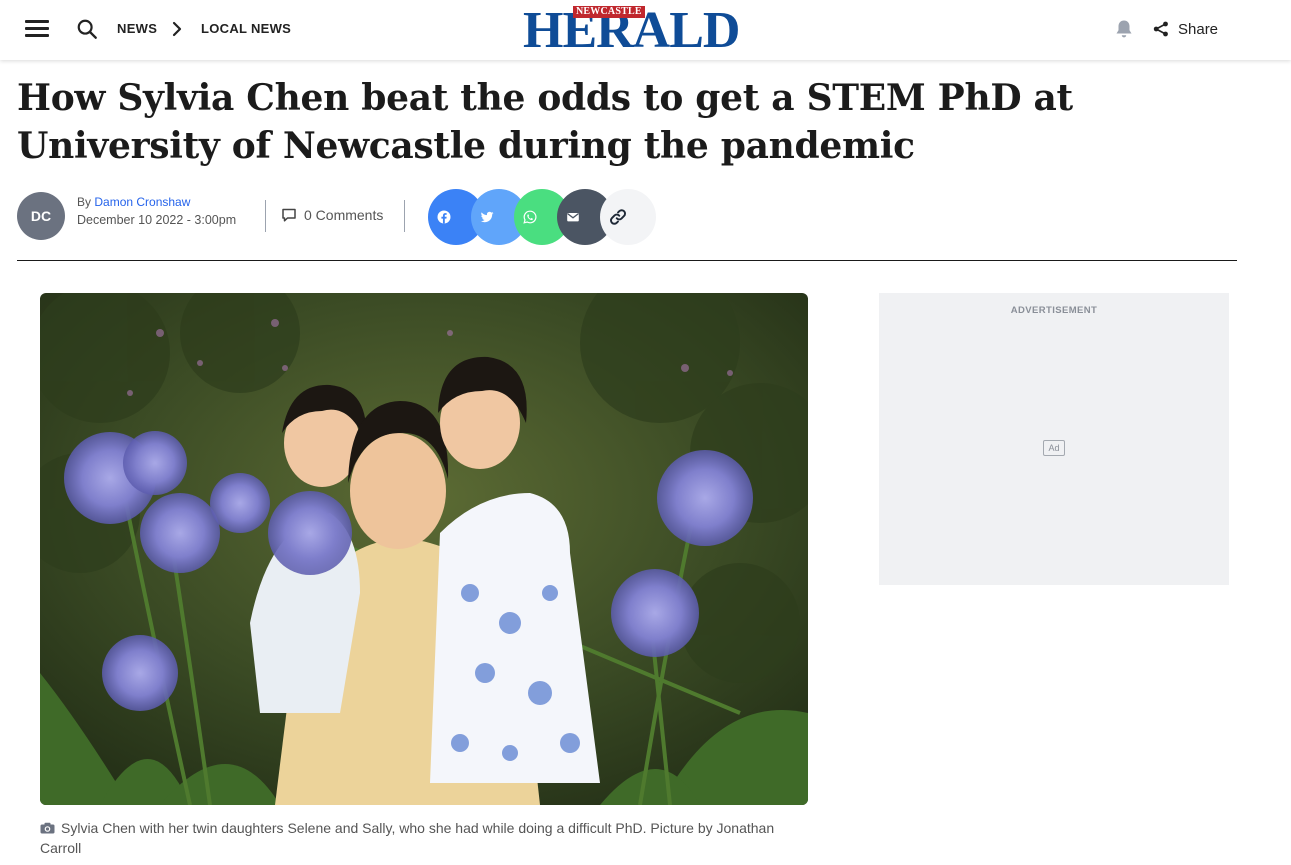 The width and height of the screenshot is (1291, 865). Describe the element at coordinates (142, 202) in the screenshot. I see `author-link: Damon Cronshaw` at that location.